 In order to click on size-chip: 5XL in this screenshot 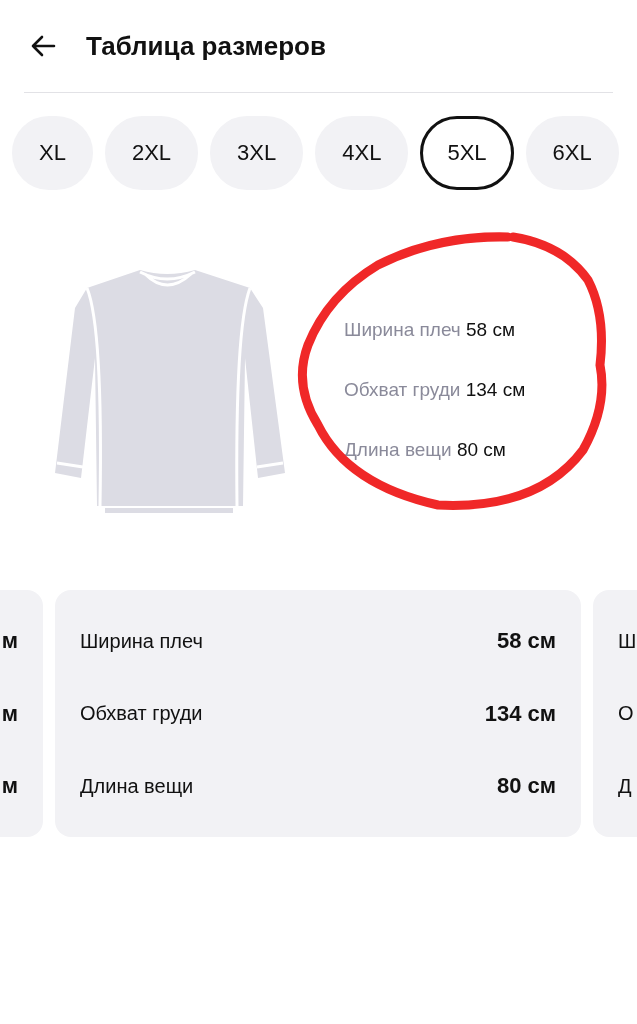, I will do `click(467, 153)`.